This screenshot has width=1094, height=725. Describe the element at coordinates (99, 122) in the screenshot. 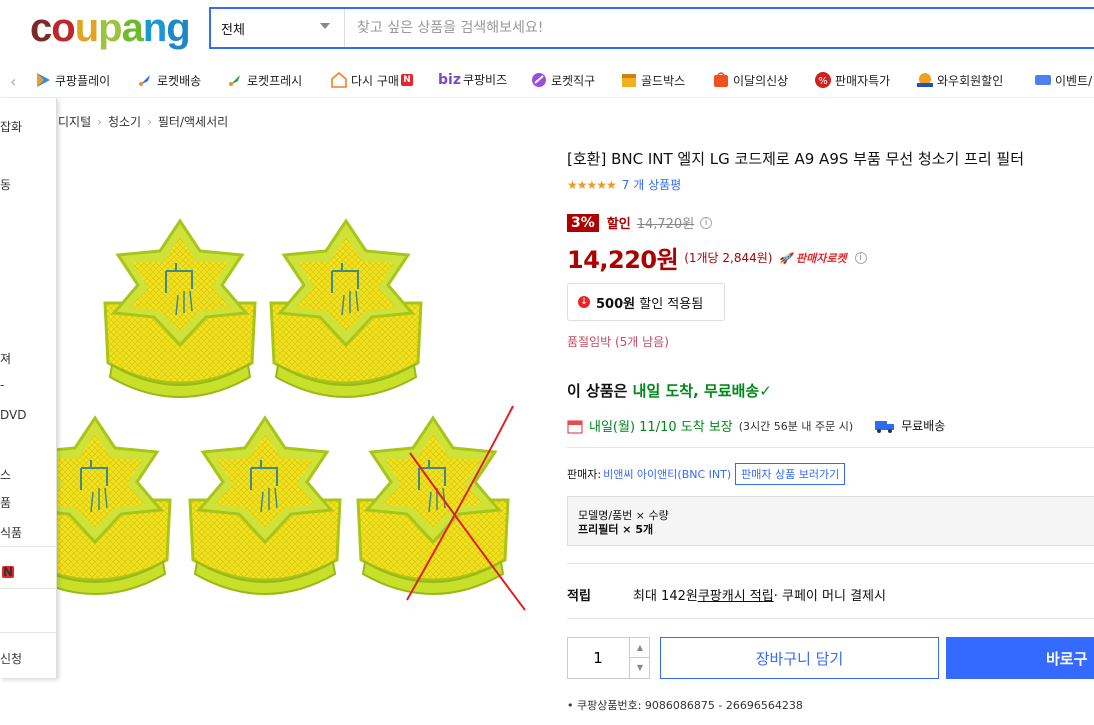

I see `chevron-right-icon: ›` at that location.